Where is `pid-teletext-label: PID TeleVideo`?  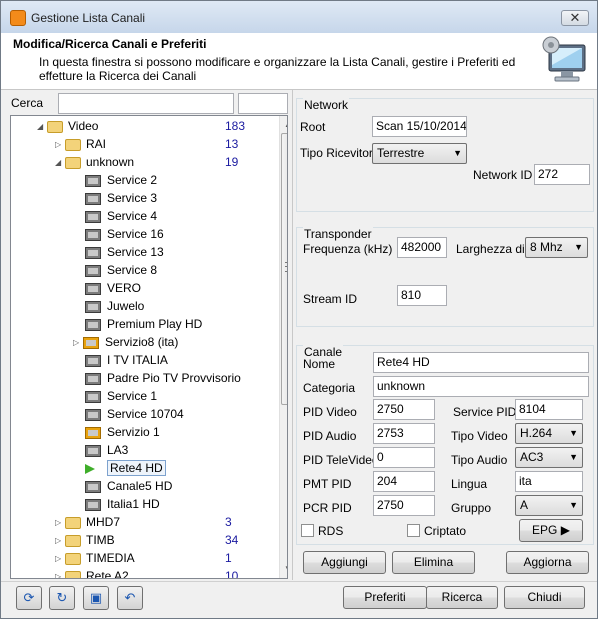
pid-teletext-label: PID TeleVideo is located at coordinates (341, 460).